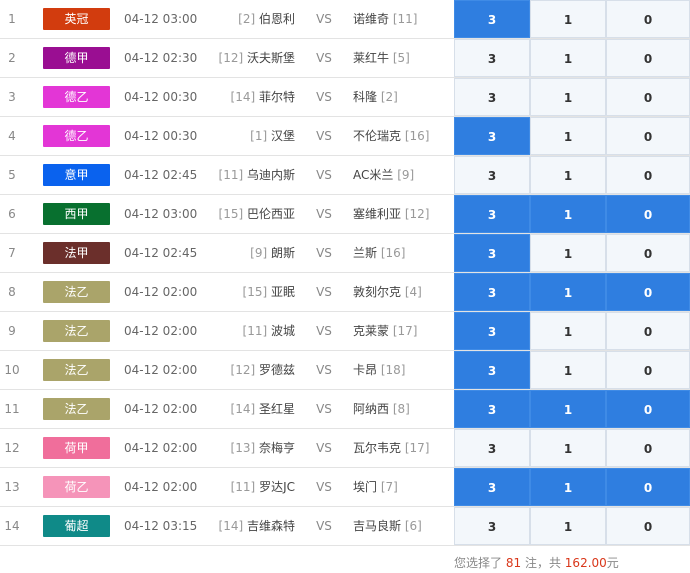  I want to click on league-badge: 荷甲, so click(76, 448).